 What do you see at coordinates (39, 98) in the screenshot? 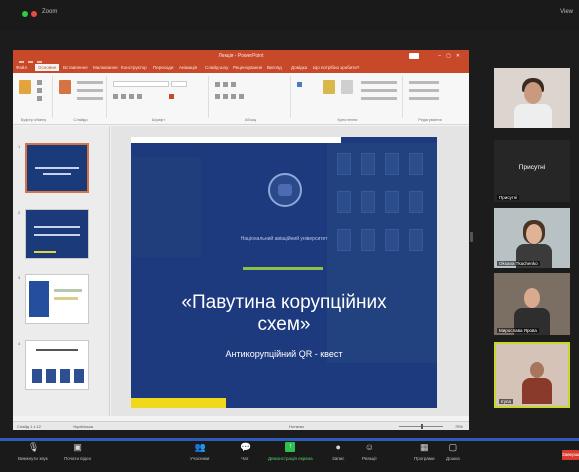
I see `format-painter-icon` at bounding box center [39, 98].